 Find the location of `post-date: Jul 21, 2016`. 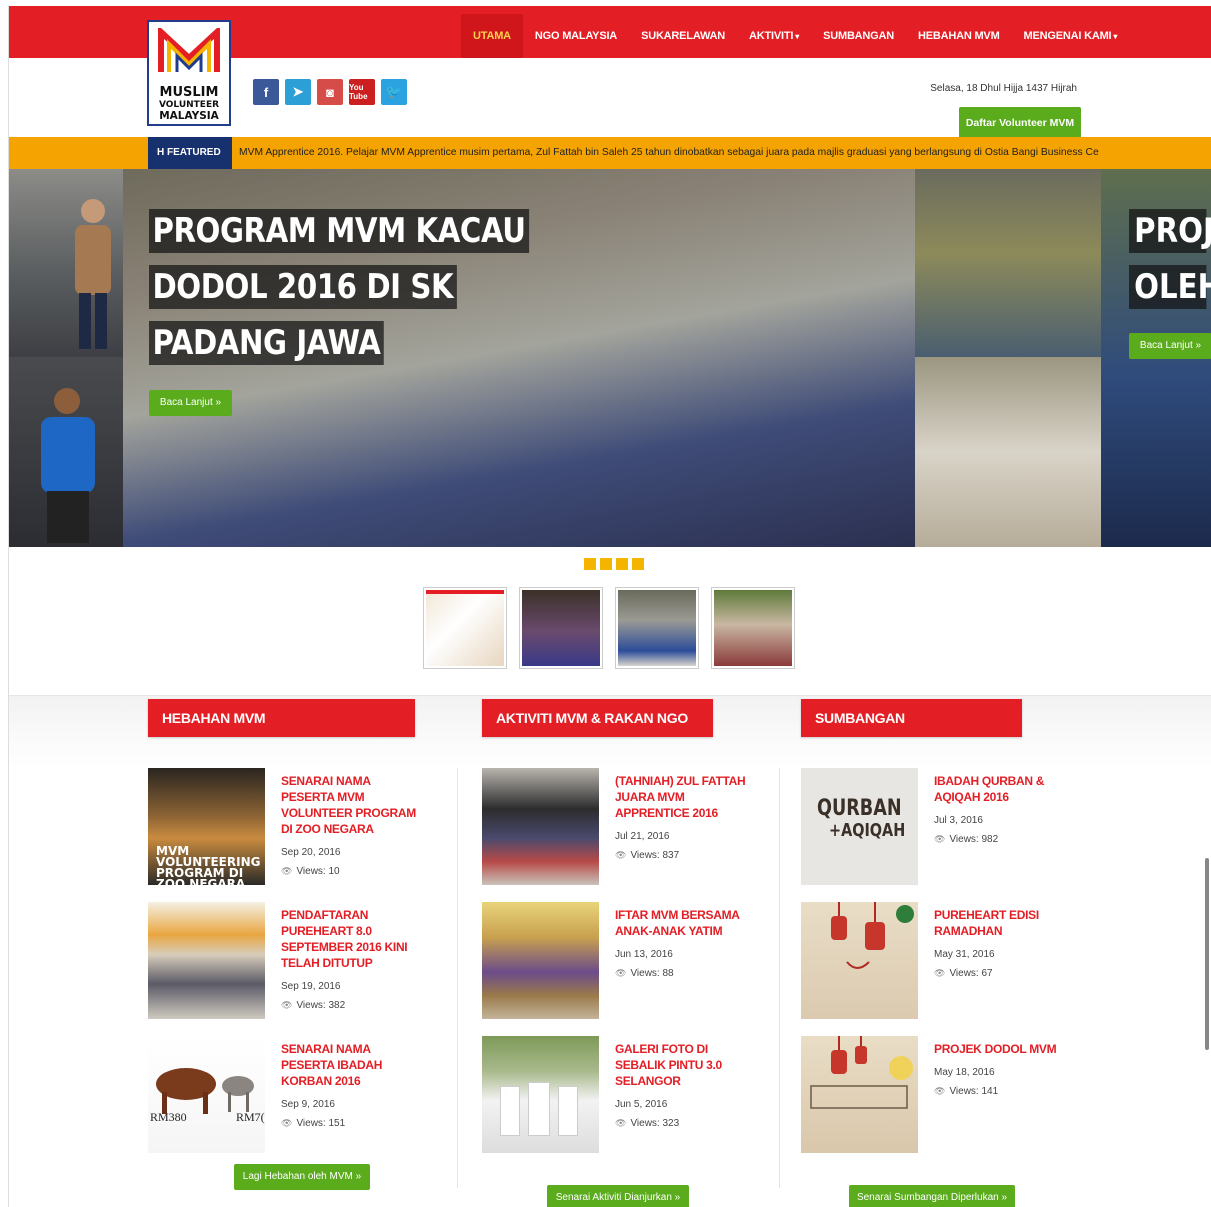

post-date: Jul 21, 2016 is located at coordinates (642, 836).